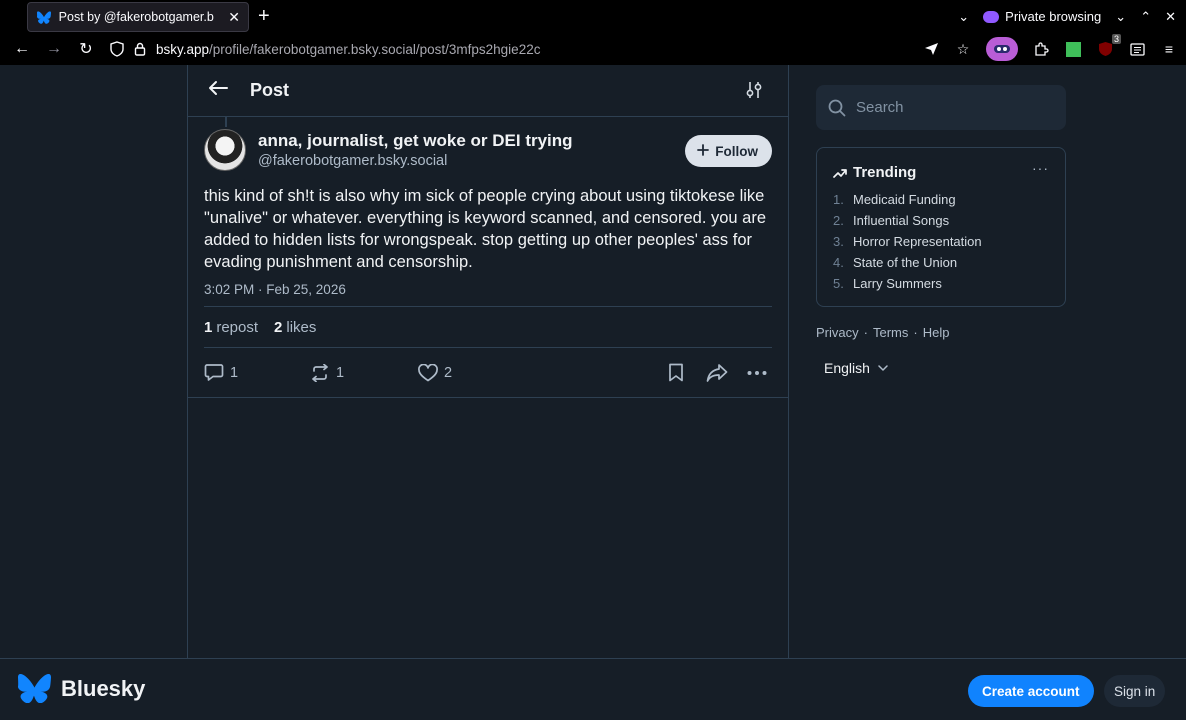  I want to click on reposts-count: 1, so click(208, 327).